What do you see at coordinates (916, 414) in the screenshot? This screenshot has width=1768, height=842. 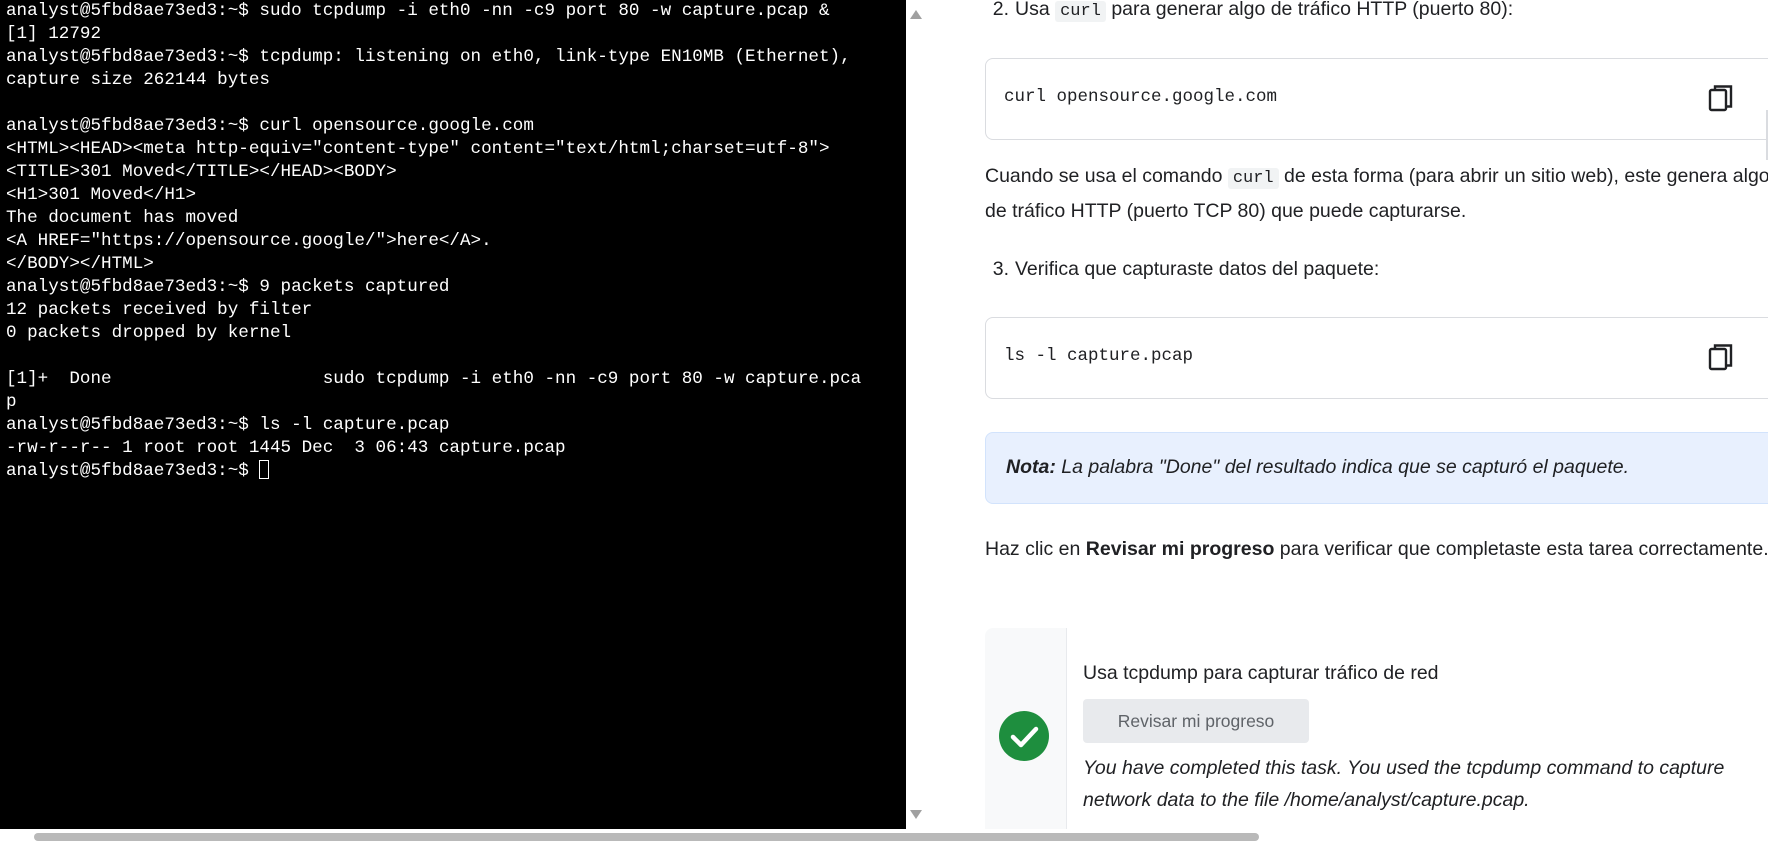 I see `terminal-vertical-scrollbar` at bounding box center [916, 414].